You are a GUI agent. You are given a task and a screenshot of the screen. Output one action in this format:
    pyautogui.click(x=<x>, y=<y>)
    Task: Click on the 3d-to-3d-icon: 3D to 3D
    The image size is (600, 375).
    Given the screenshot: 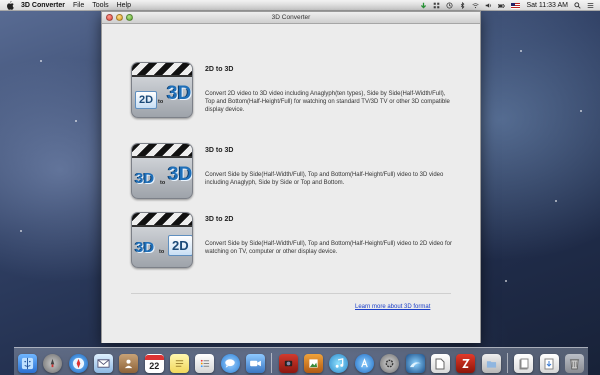 What is the action you would take?
    pyautogui.click(x=162, y=171)
    